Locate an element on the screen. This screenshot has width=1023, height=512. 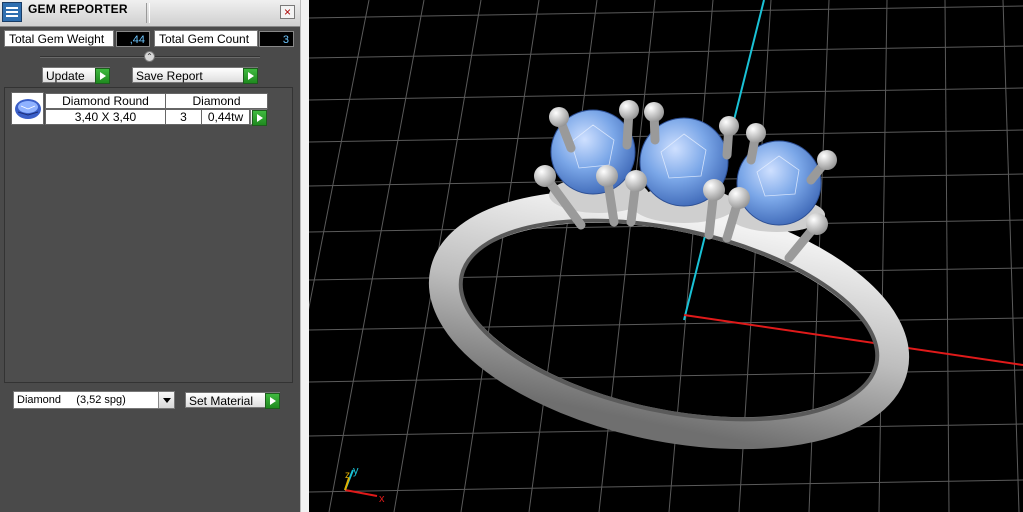
gizmo-x-label: x is located at coordinates (382, 499).